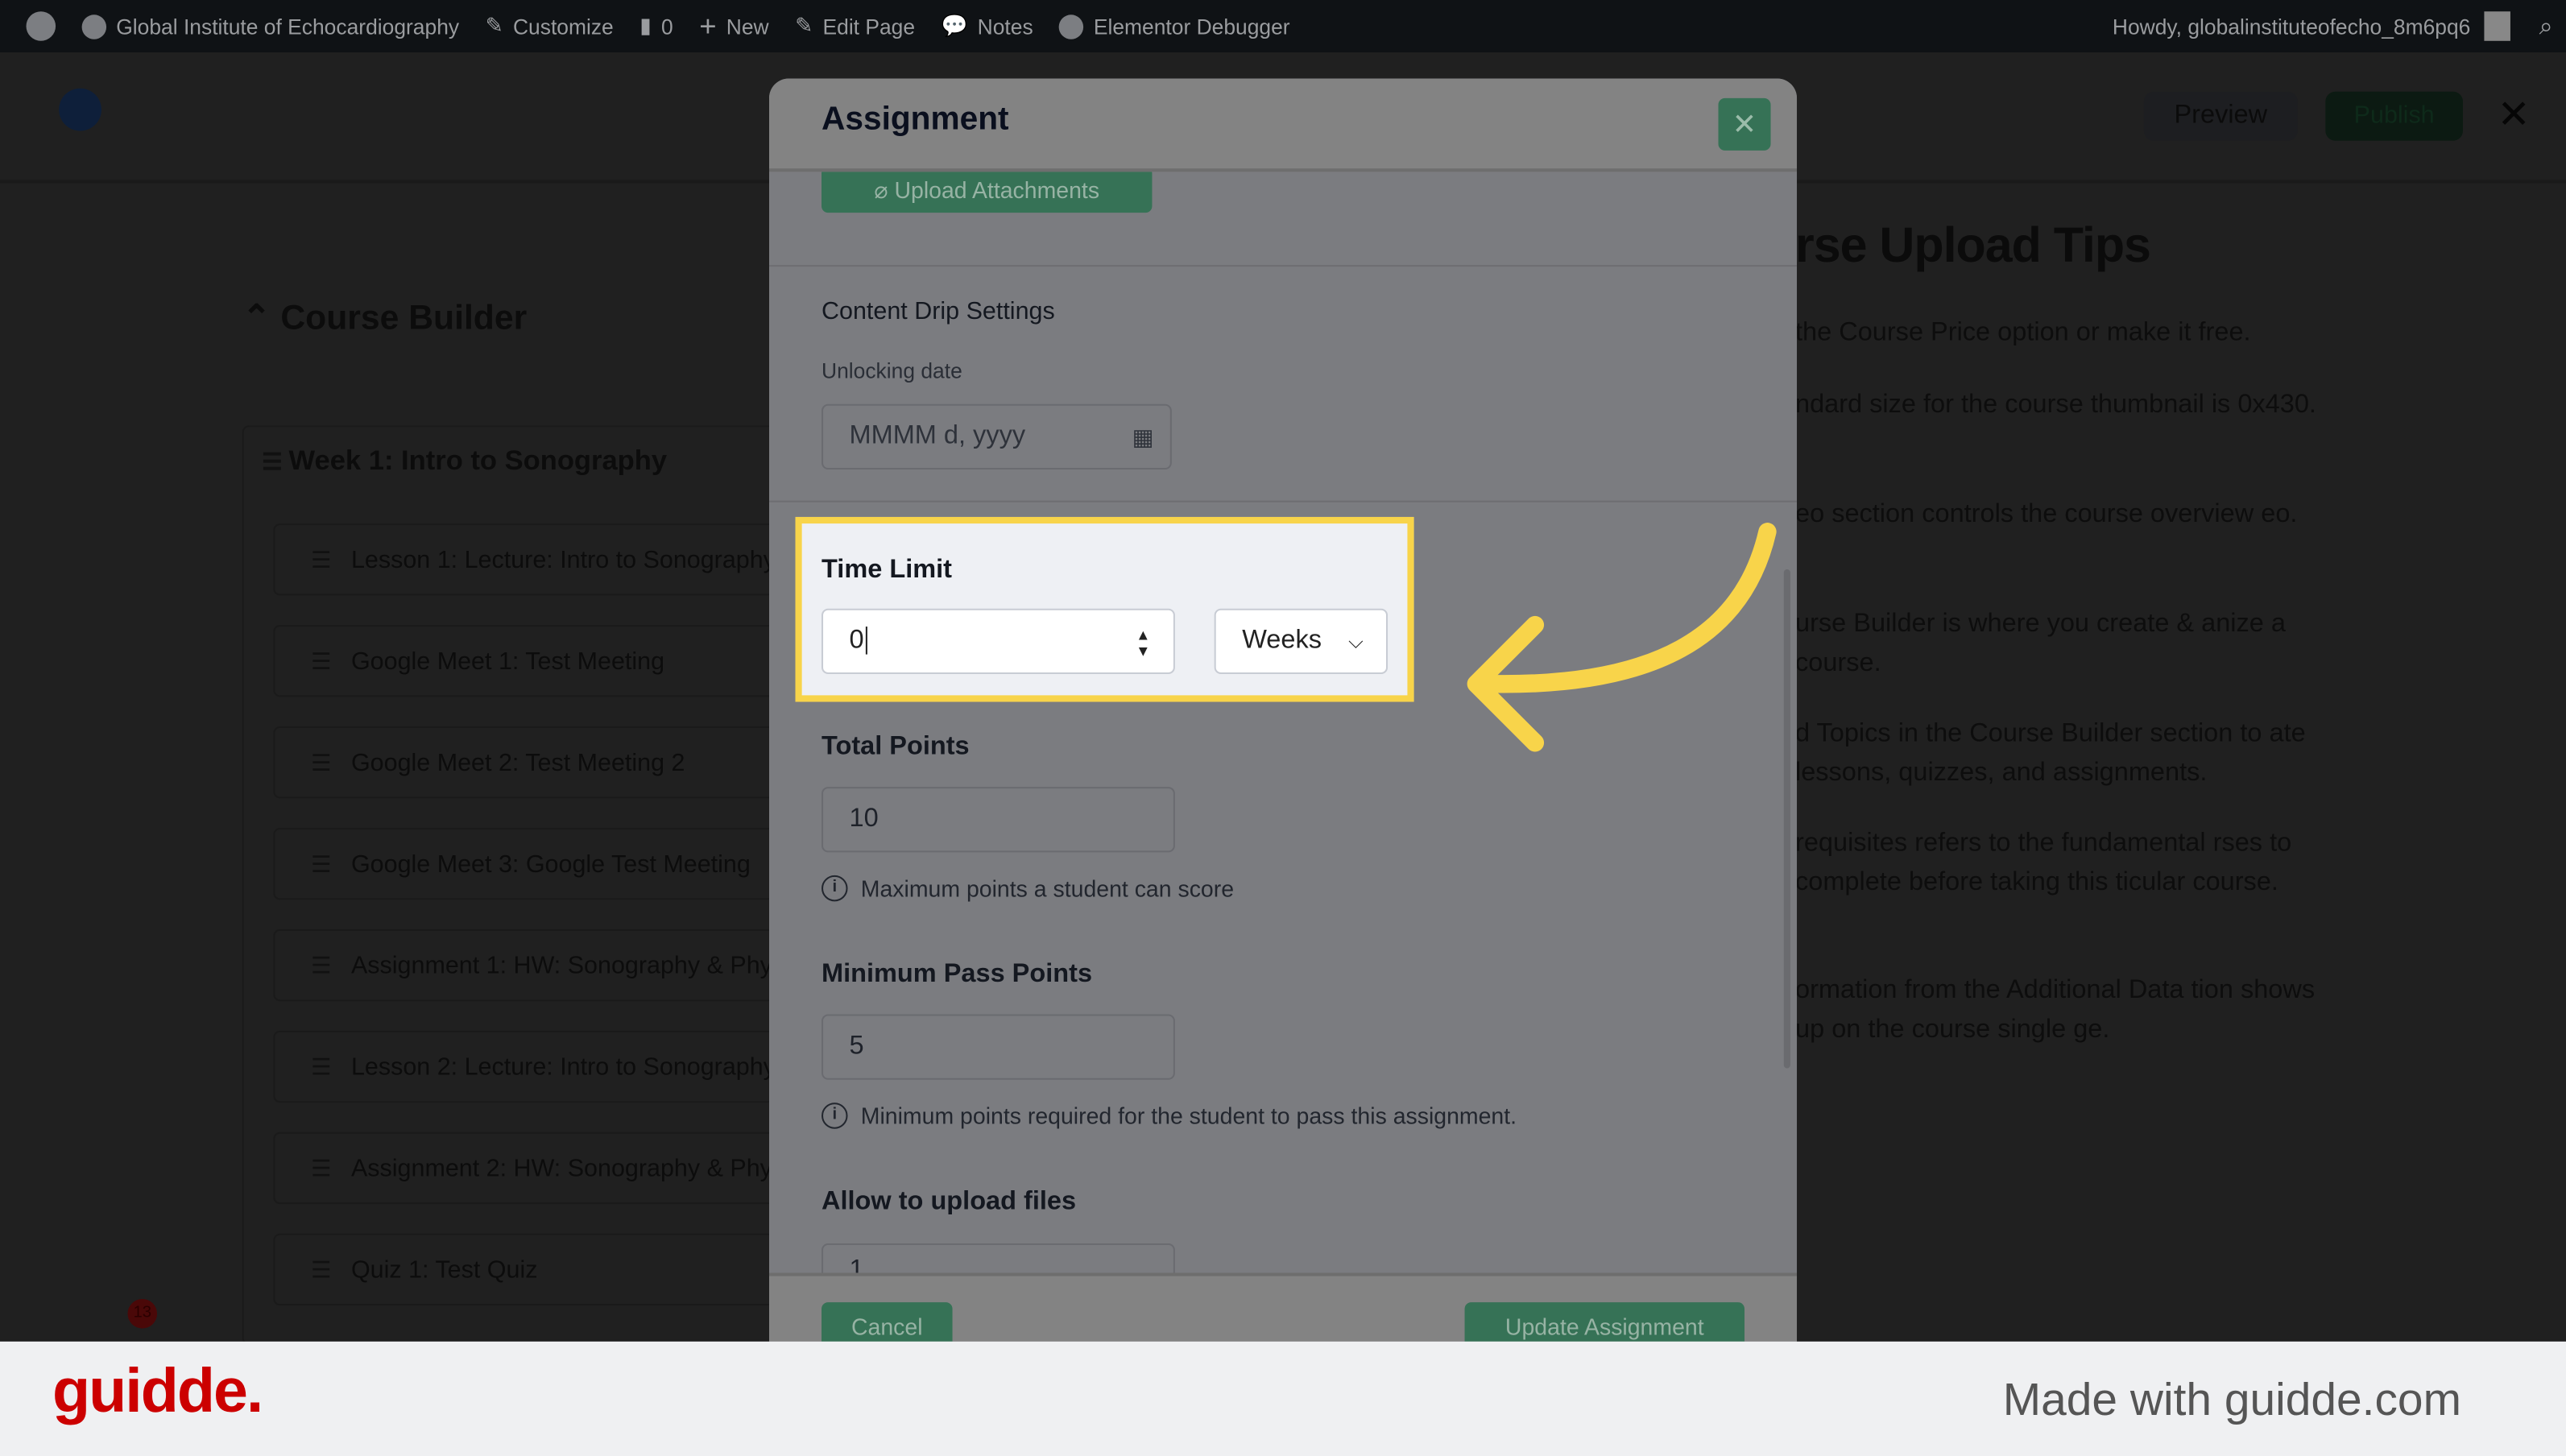 The width and height of the screenshot is (2566, 1456). What do you see at coordinates (1071, 27) in the screenshot?
I see `info-icon` at bounding box center [1071, 27].